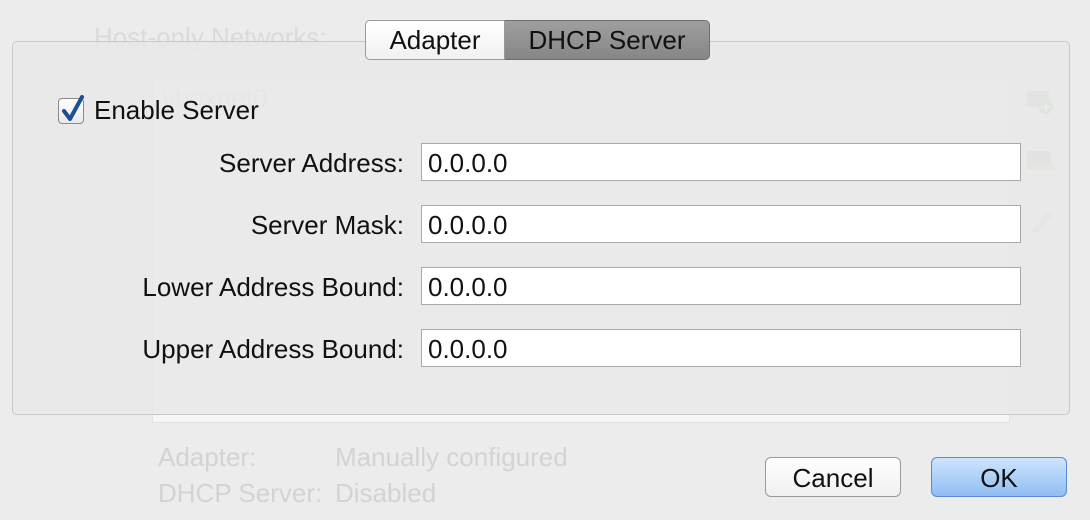  What do you see at coordinates (833, 477) in the screenshot?
I see `cancel-button: Cancel` at bounding box center [833, 477].